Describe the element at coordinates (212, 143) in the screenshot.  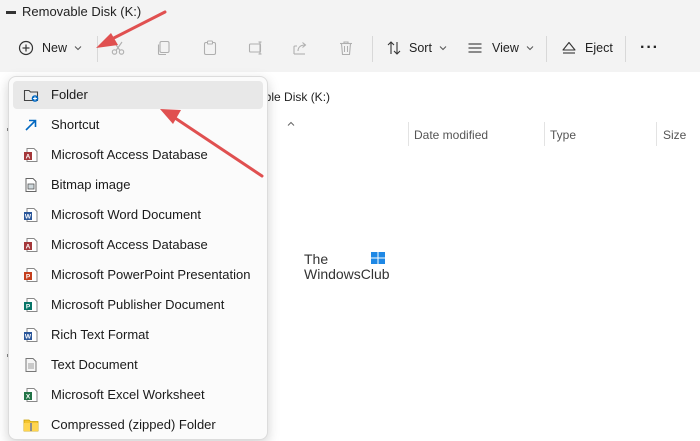
I see `annotation-arrow-to-folder` at that location.